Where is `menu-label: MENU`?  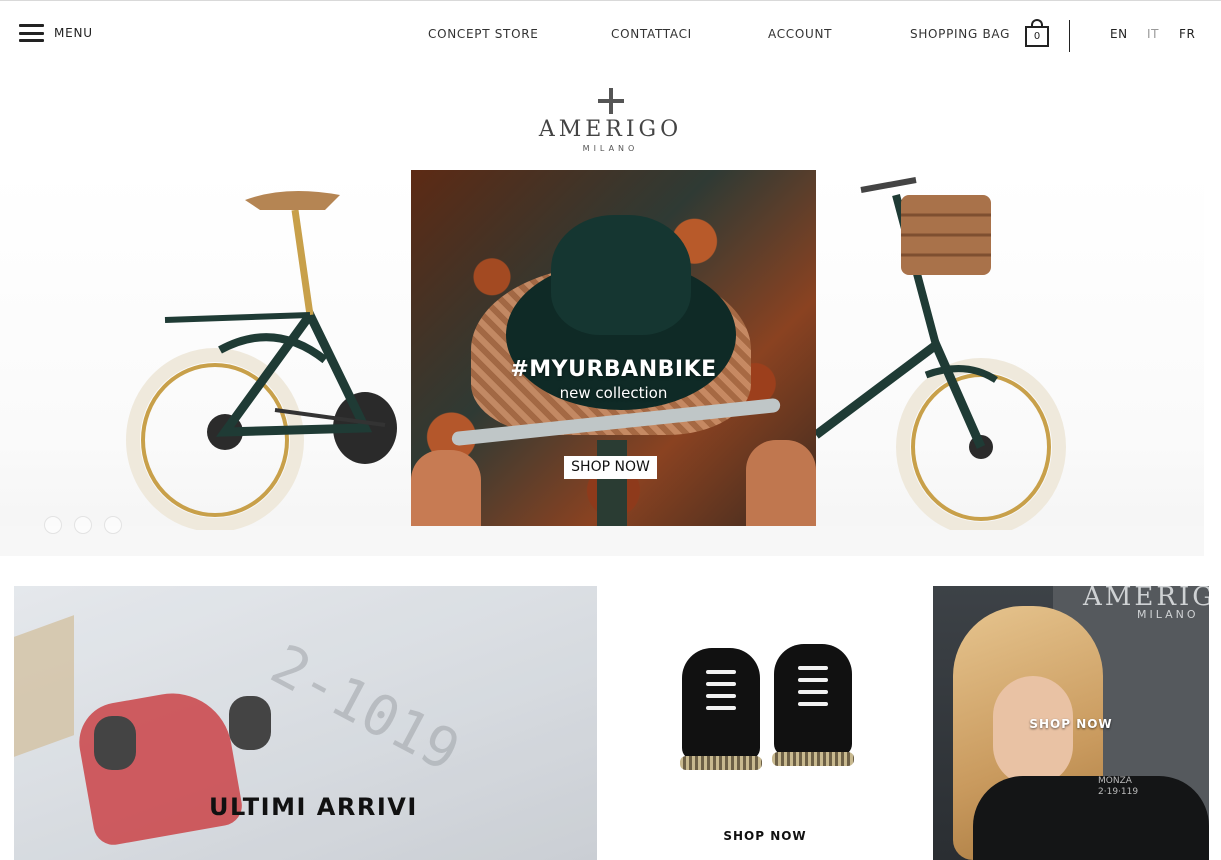 menu-label: MENU is located at coordinates (73, 33).